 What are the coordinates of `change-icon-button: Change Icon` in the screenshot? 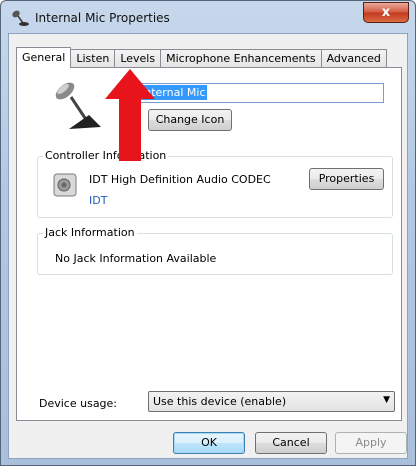 It's located at (190, 120).